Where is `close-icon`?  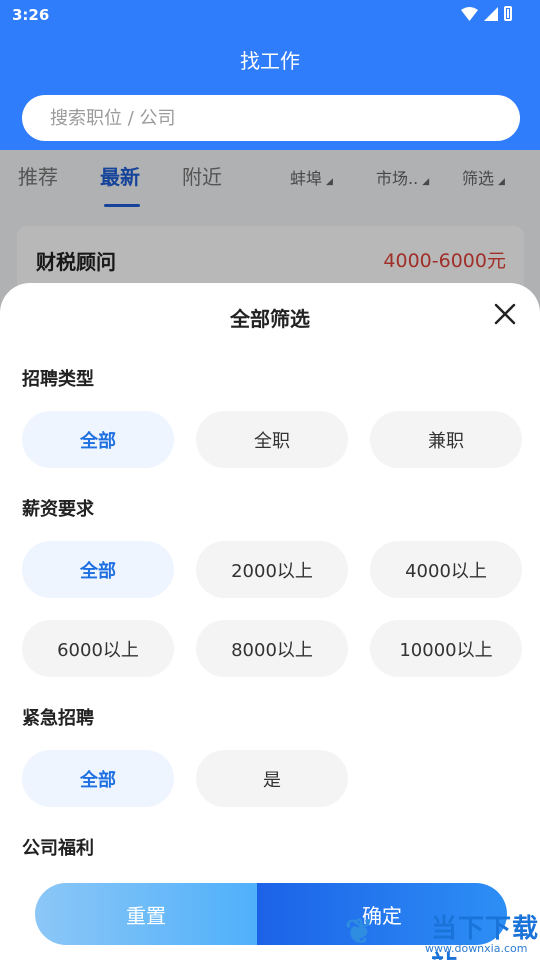
close-icon is located at coordinates (505, 314).